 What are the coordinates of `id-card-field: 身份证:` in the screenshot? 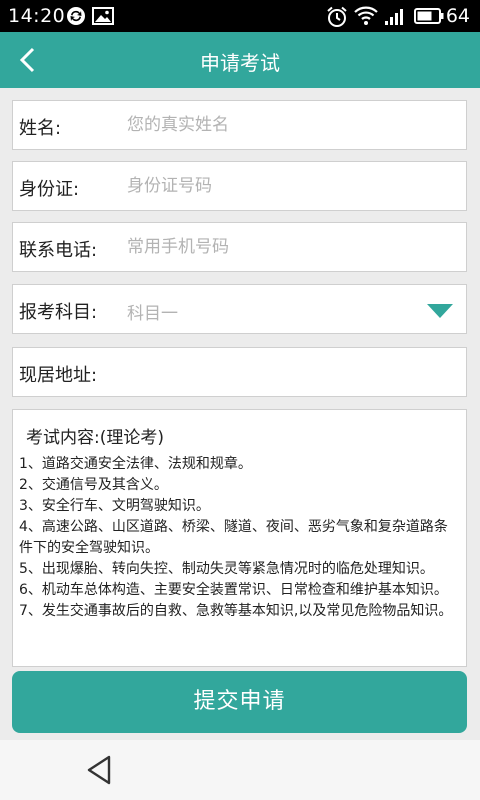 It's located at (239, 186).